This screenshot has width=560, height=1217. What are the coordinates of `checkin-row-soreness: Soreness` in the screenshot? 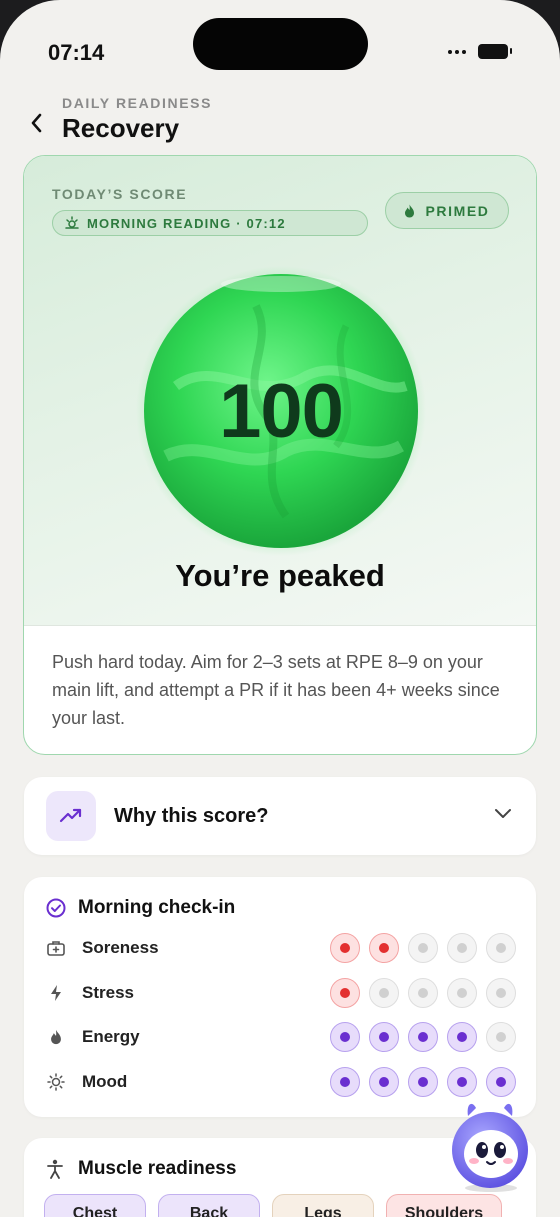 It's located at (281, 948).